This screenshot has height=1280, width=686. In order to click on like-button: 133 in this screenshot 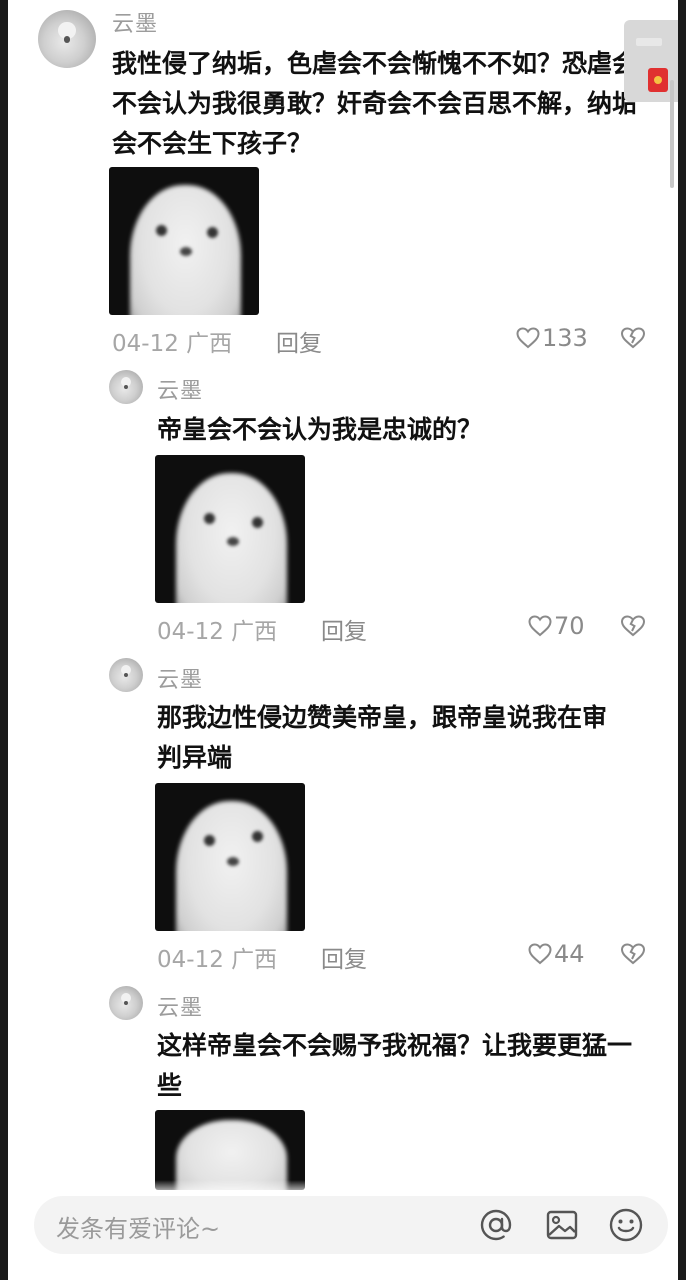, I will do `click(552, 338)`.